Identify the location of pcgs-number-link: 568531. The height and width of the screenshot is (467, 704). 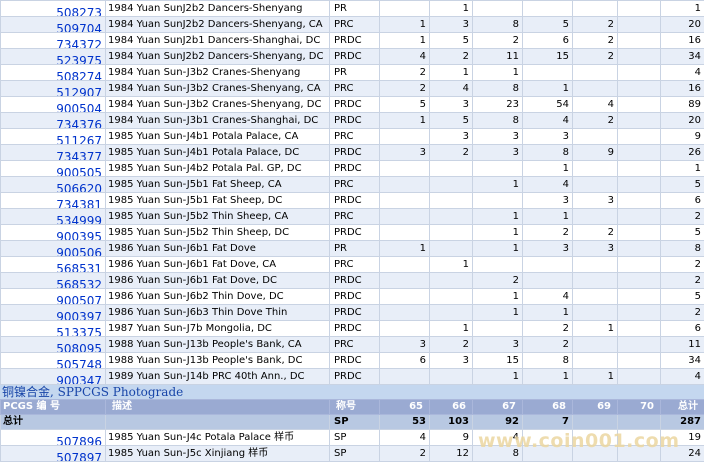
(53, 264).